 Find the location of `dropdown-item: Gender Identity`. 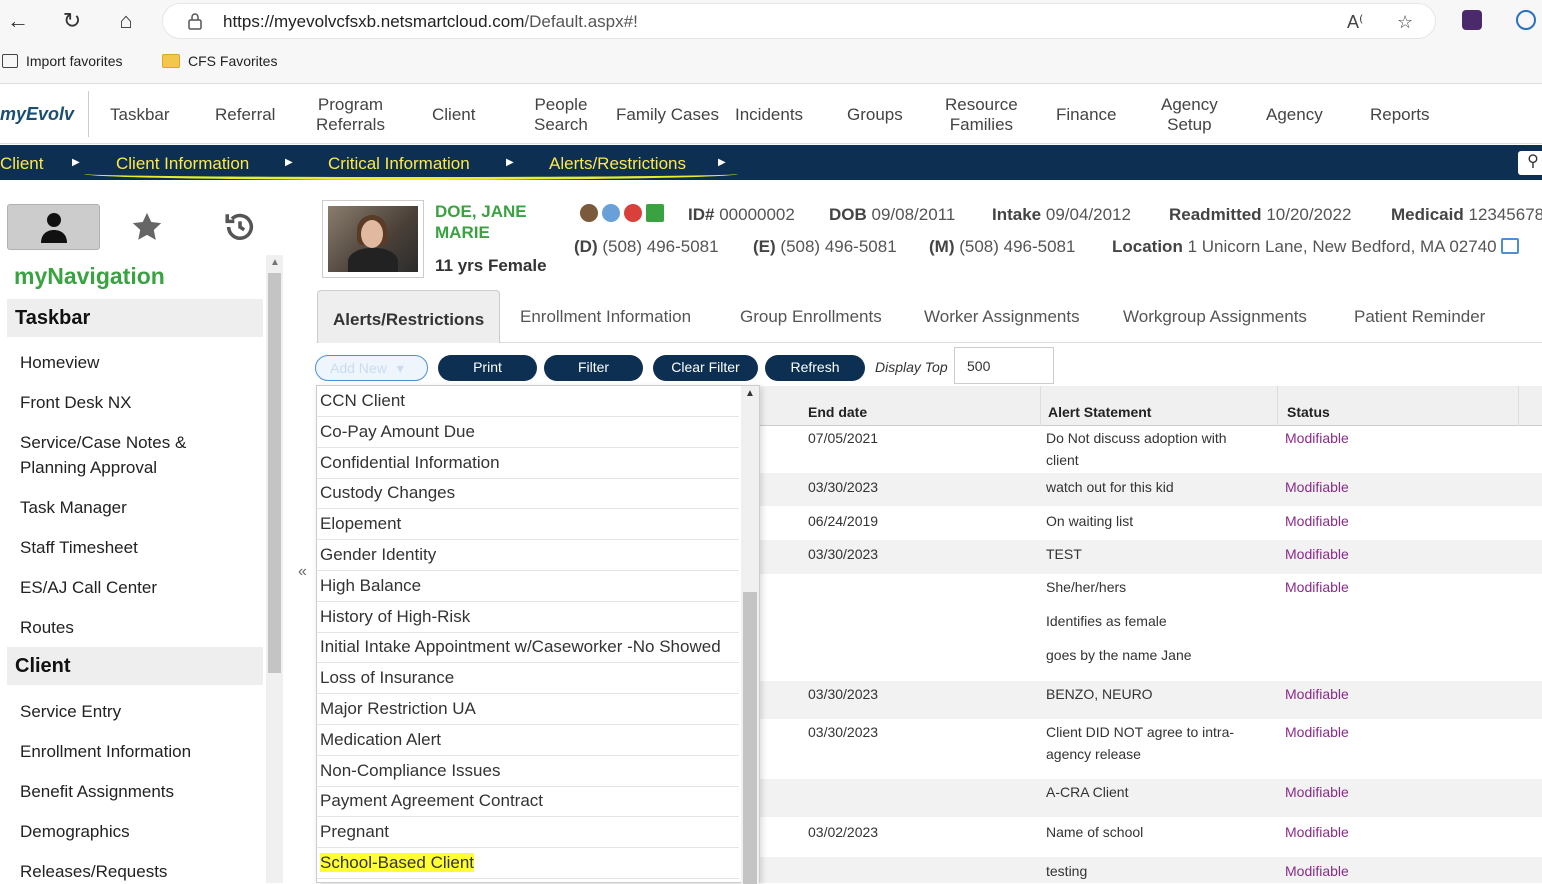

dropdown-item: Gender Identity is located at coordinates (528, 555).